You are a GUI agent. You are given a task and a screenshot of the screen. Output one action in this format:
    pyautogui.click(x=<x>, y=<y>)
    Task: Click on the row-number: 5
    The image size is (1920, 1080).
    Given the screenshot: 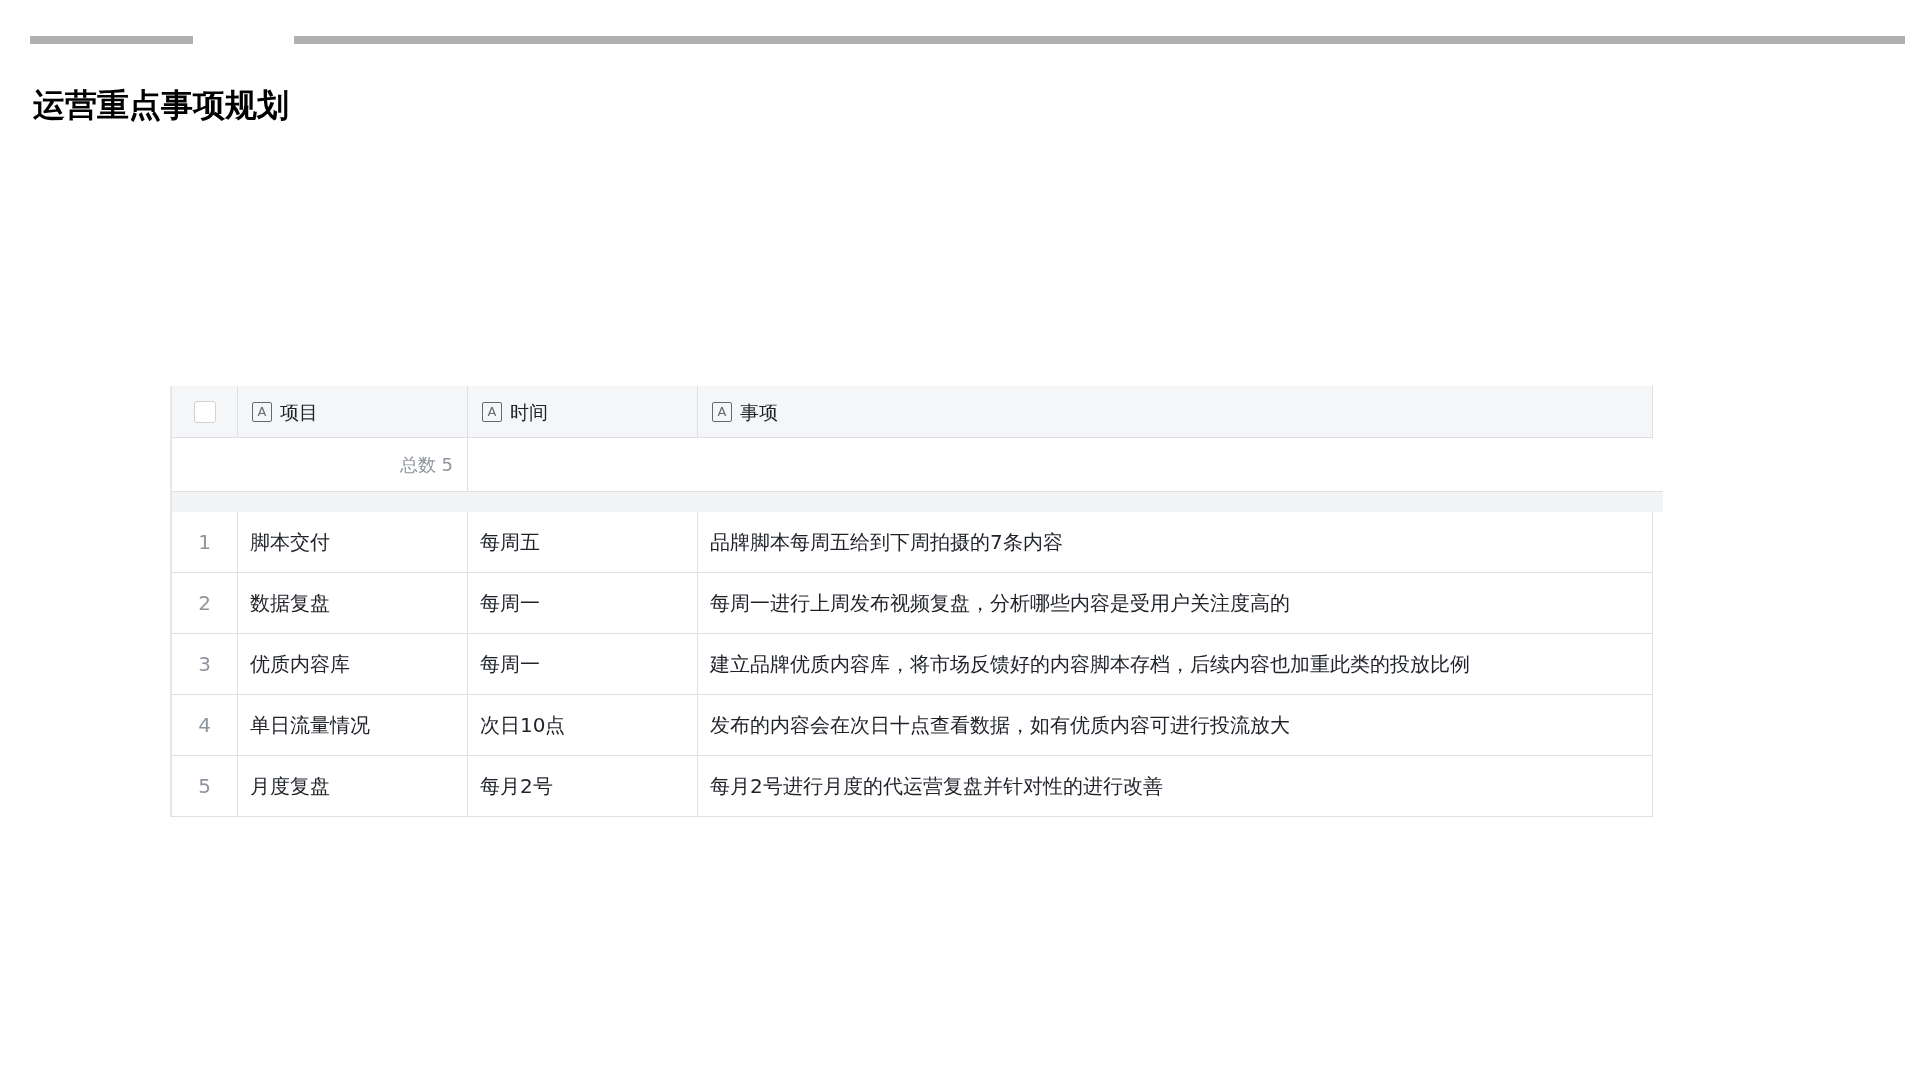 What is the action you would take?
    pyautogui.click(x=205, y=787)
    